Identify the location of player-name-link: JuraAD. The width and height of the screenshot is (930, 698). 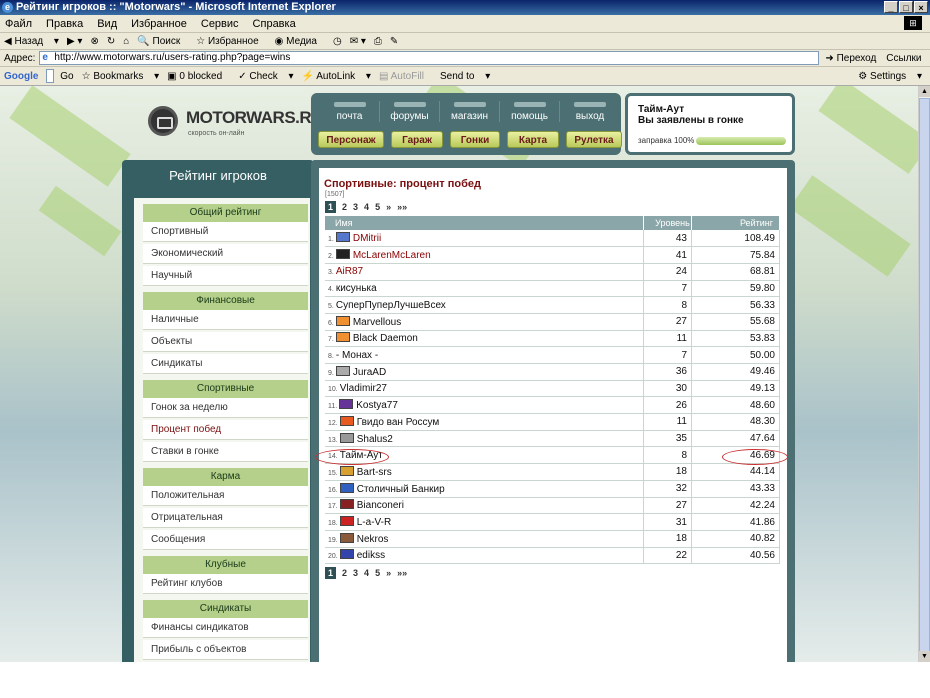
(369, 372).